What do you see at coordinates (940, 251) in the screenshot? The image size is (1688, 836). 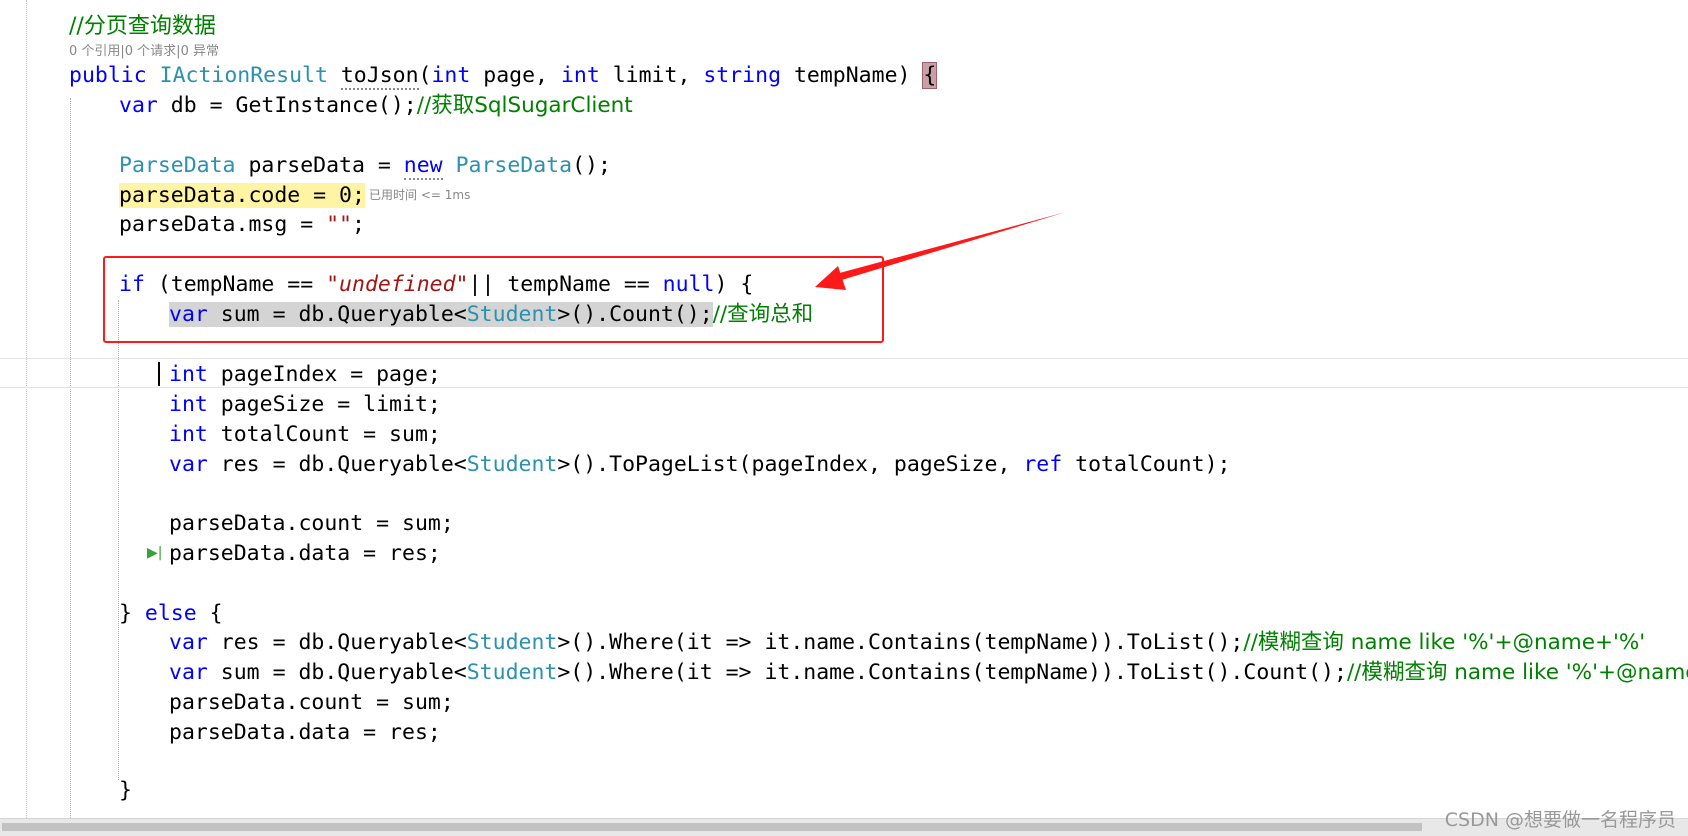 I see `annotation-arrow` at bounding box center [940, 251].